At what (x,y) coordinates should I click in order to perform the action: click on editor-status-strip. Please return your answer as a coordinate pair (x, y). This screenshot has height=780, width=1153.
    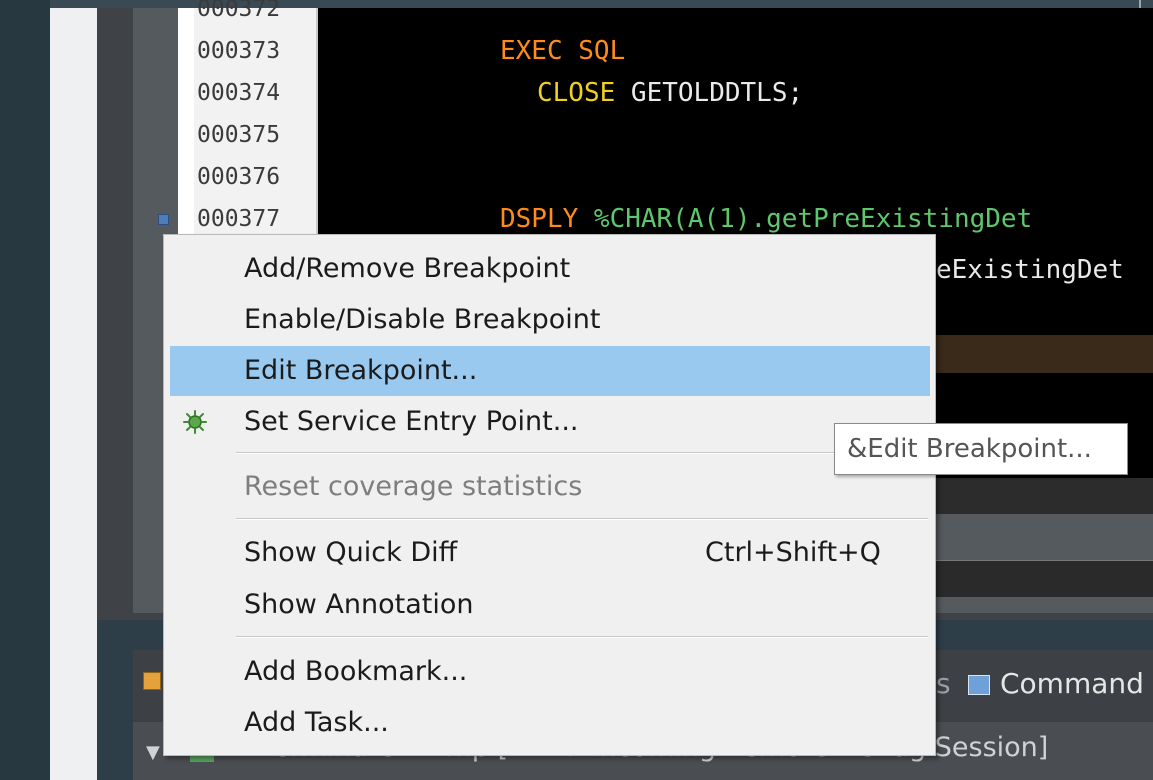
    Looking at the image, I should click on (1041, 496).